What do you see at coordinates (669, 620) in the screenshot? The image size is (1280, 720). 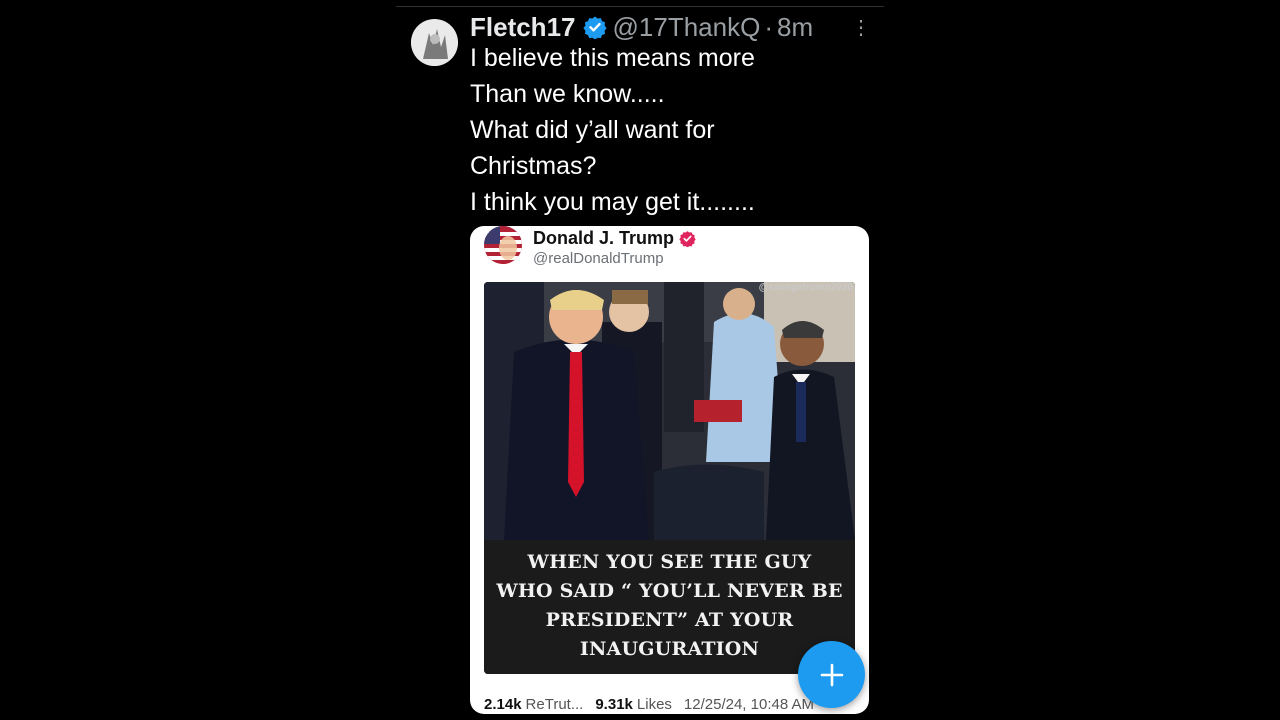 I see `caption-line: PRESIDENT” AT YOUR` at bounding box center [669, 620].